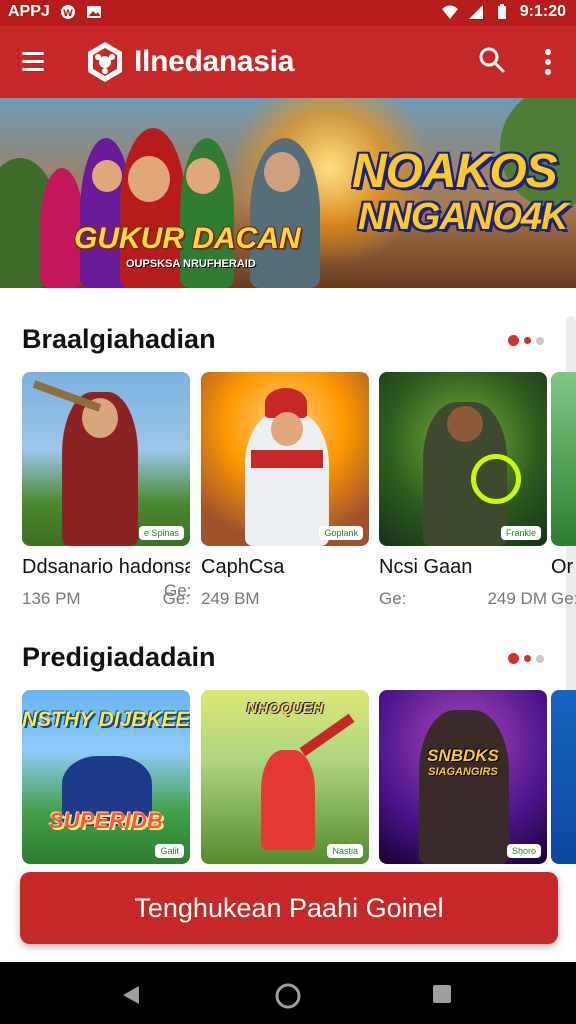 The height and width of the screenshot is (1024, 576). Describe the element at coordinates (449, 12) in the screenshot. I see `wifi-icon` at that location.